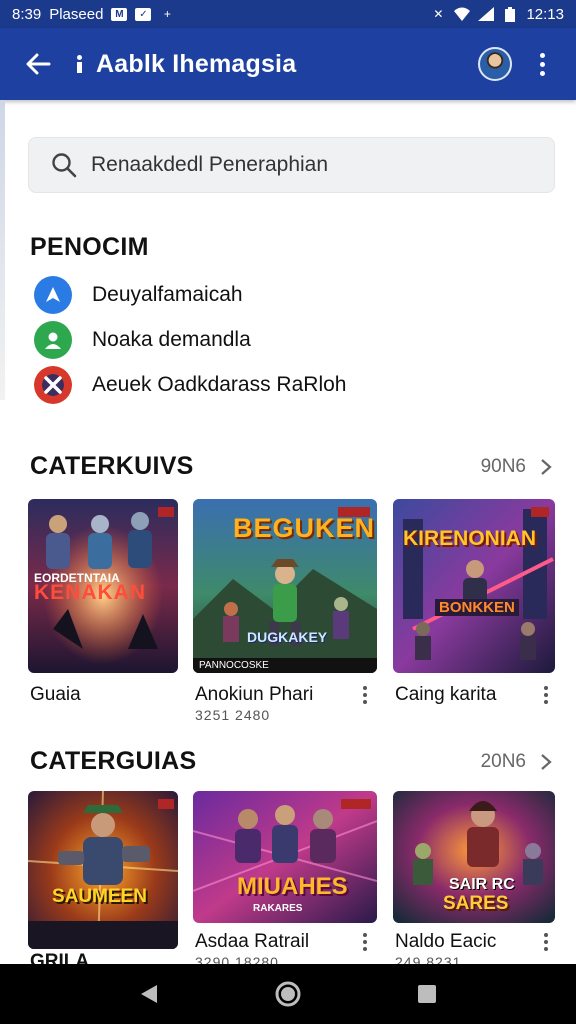  Describe the element at coordinates (446, 941) in the screenshot. I see `game-name: Naldo Eacic` at that location.